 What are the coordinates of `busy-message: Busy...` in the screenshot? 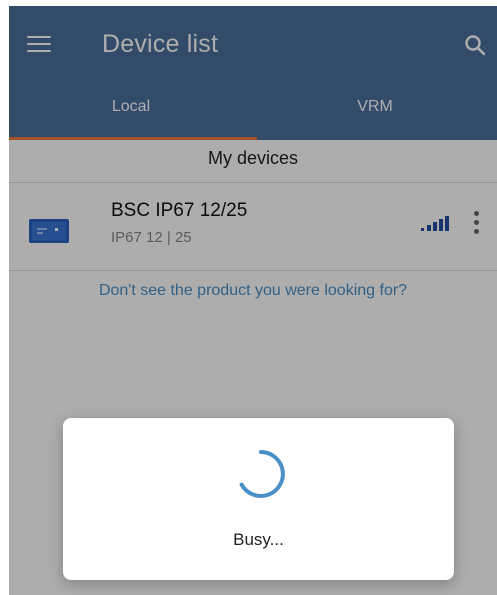 It's located at (258, 539).